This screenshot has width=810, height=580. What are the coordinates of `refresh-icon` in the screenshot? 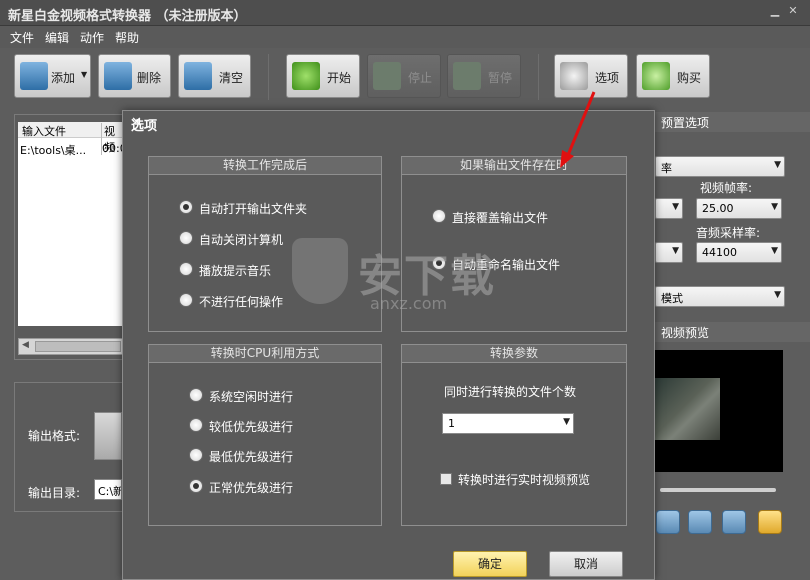 It's located at (306, 76).